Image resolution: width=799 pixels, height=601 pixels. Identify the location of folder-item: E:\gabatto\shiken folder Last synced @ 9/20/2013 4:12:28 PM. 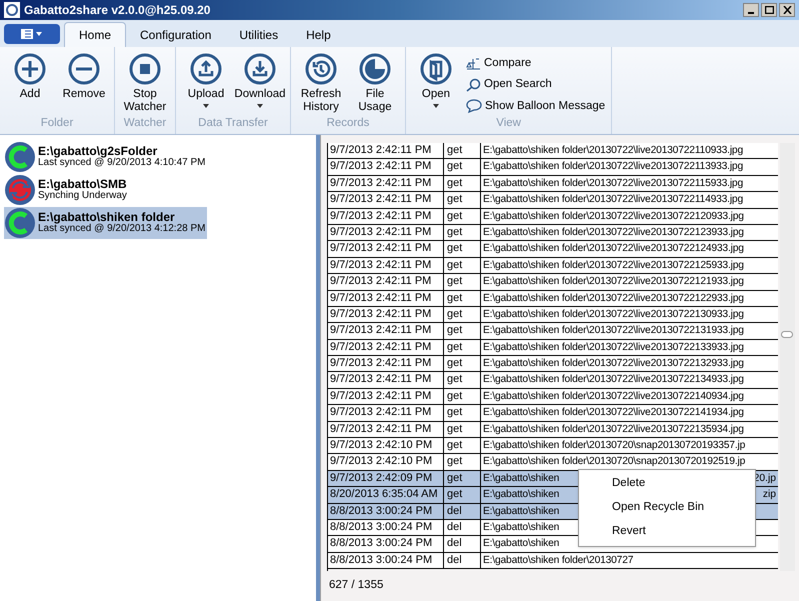
(106, 223).